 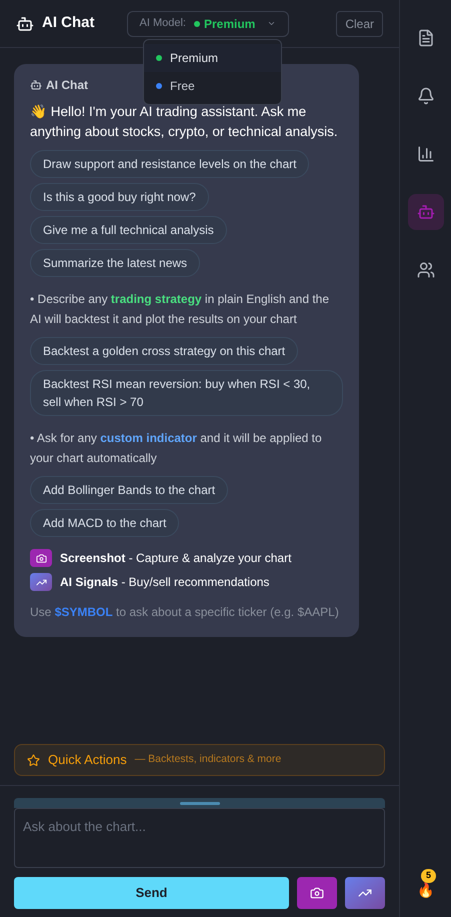 I want to click on model-dropdown: AI Model: Premium, so click(x=208, y=23).